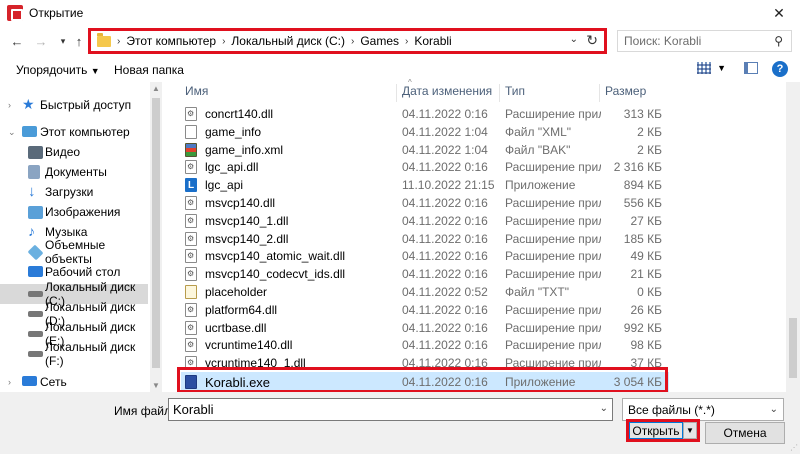 The width and height of the screenshot is (800, 454). Describe the element at coordinates (649, 149) in the screenshot. I see `file-size: 2 КБ` at that location.